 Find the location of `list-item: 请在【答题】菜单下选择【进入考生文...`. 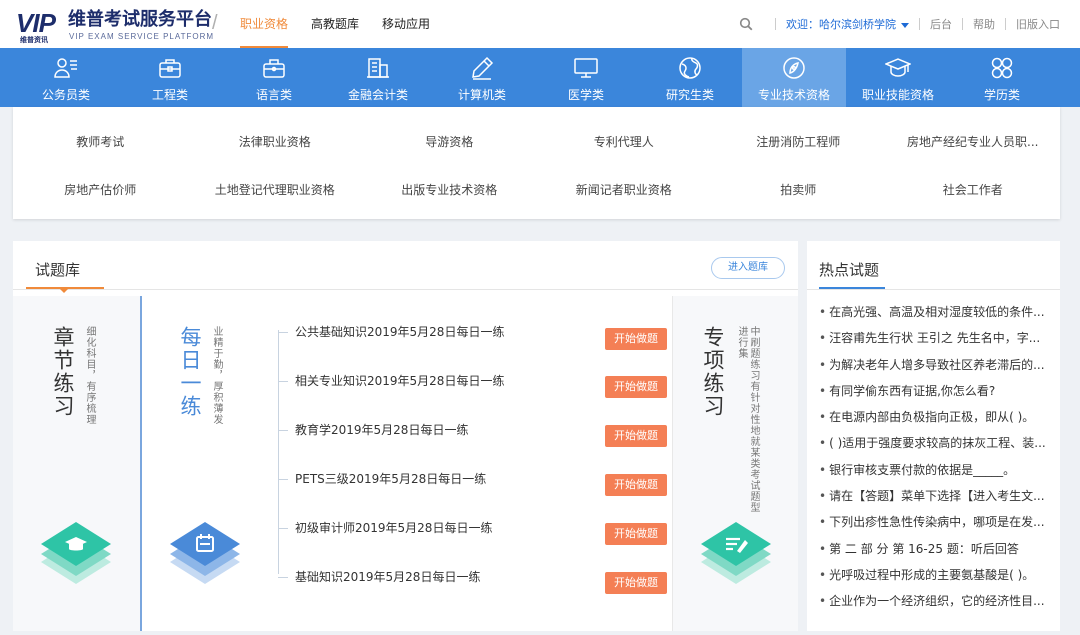

list-item: 请在【答题】菜单下选择【进入考生文... is located at coordinates (935, 500).